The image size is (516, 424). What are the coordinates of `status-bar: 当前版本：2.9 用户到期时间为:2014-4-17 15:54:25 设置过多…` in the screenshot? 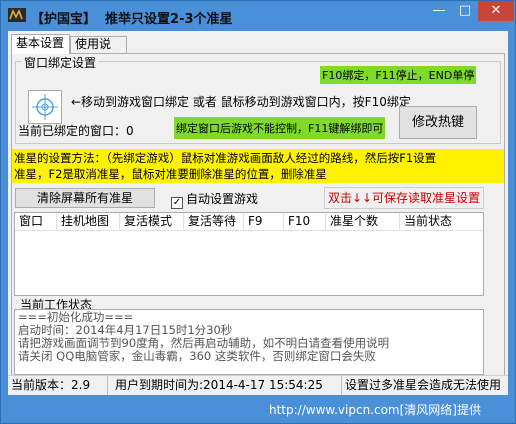 It's located at (258, 385).